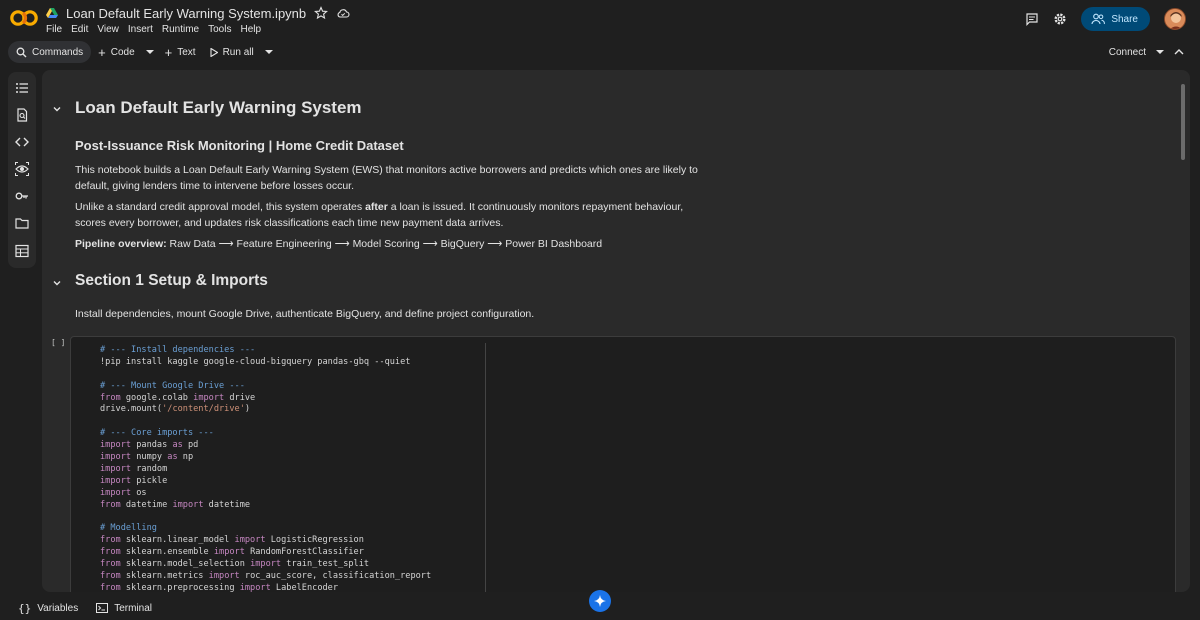 This screenshot has width=1200, height=620. What do you see at coordinates (22, 169) in the screenshot?
I see `variables-inspector-icon` at bounding box center [22, 169].